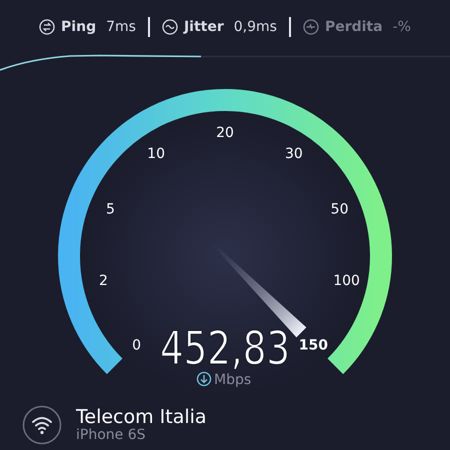  Describe the element at coordinates (313, 345) in the screenshot. I see `scale-label: 150` at that location.